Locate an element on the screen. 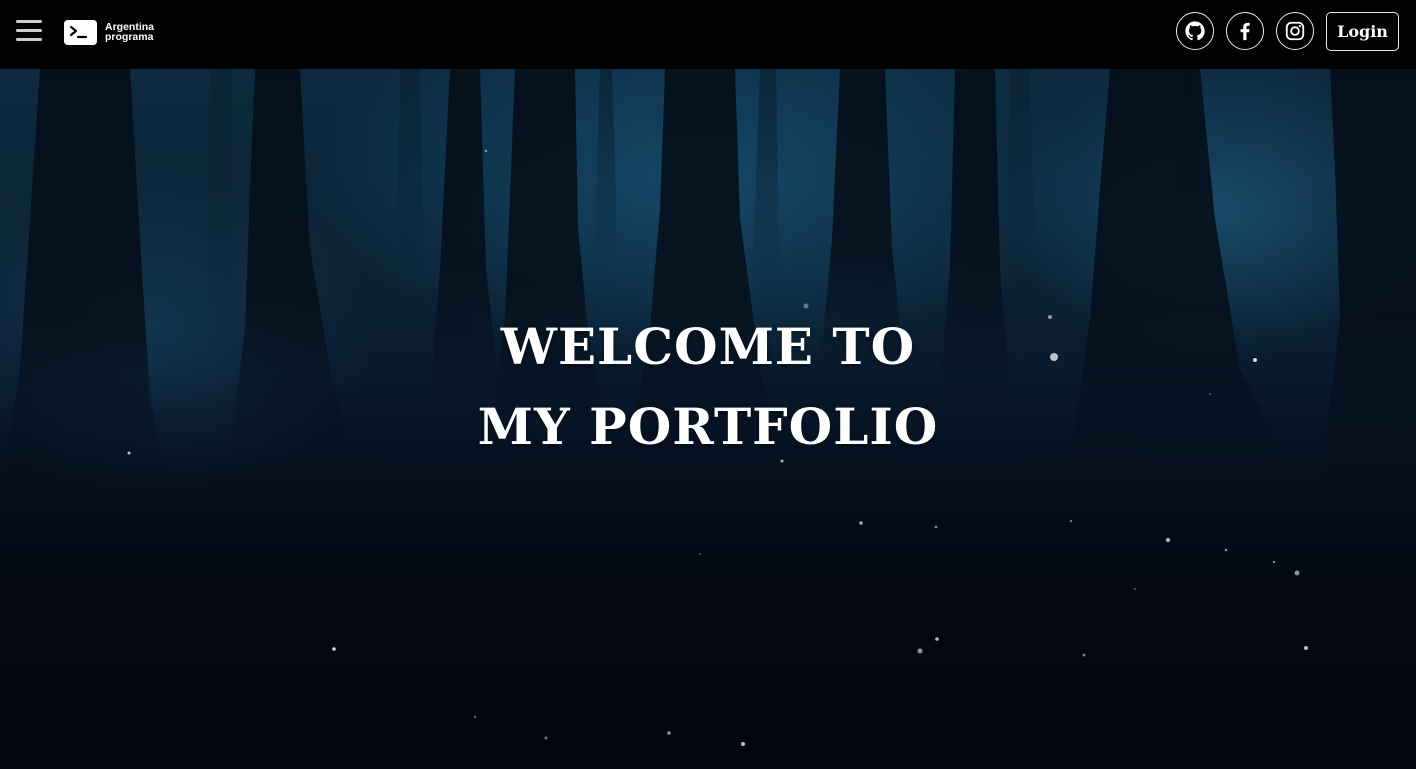  hero-title-line-2: MY PORTFOLIO is located at coordinates (708, 426).